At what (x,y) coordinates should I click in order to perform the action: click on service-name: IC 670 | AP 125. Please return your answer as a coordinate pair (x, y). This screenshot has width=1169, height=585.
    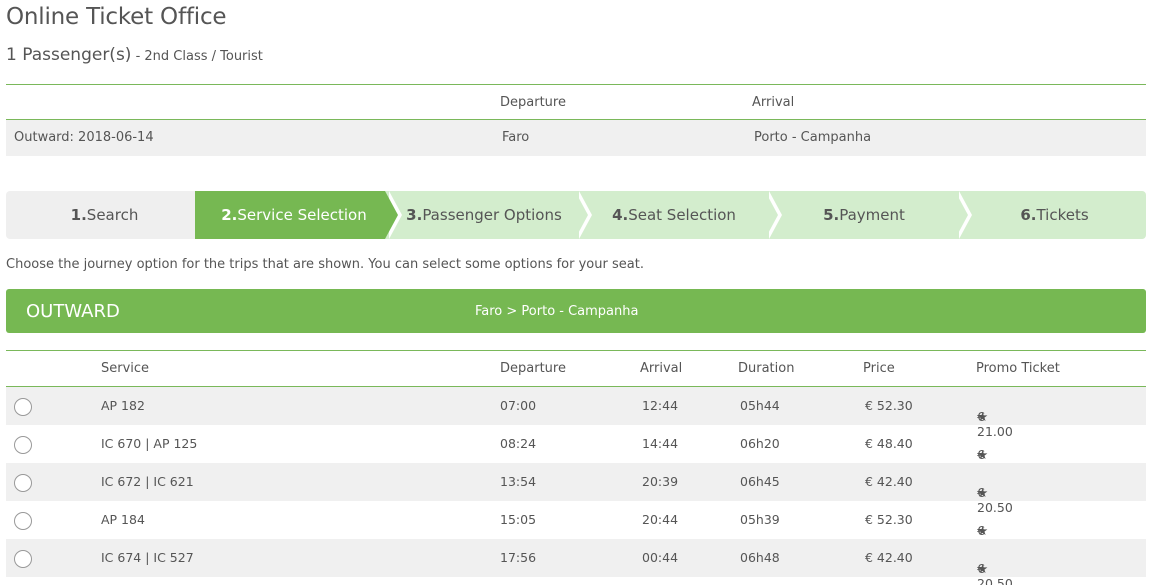
    Looking at the image, I should click on (149, 443).